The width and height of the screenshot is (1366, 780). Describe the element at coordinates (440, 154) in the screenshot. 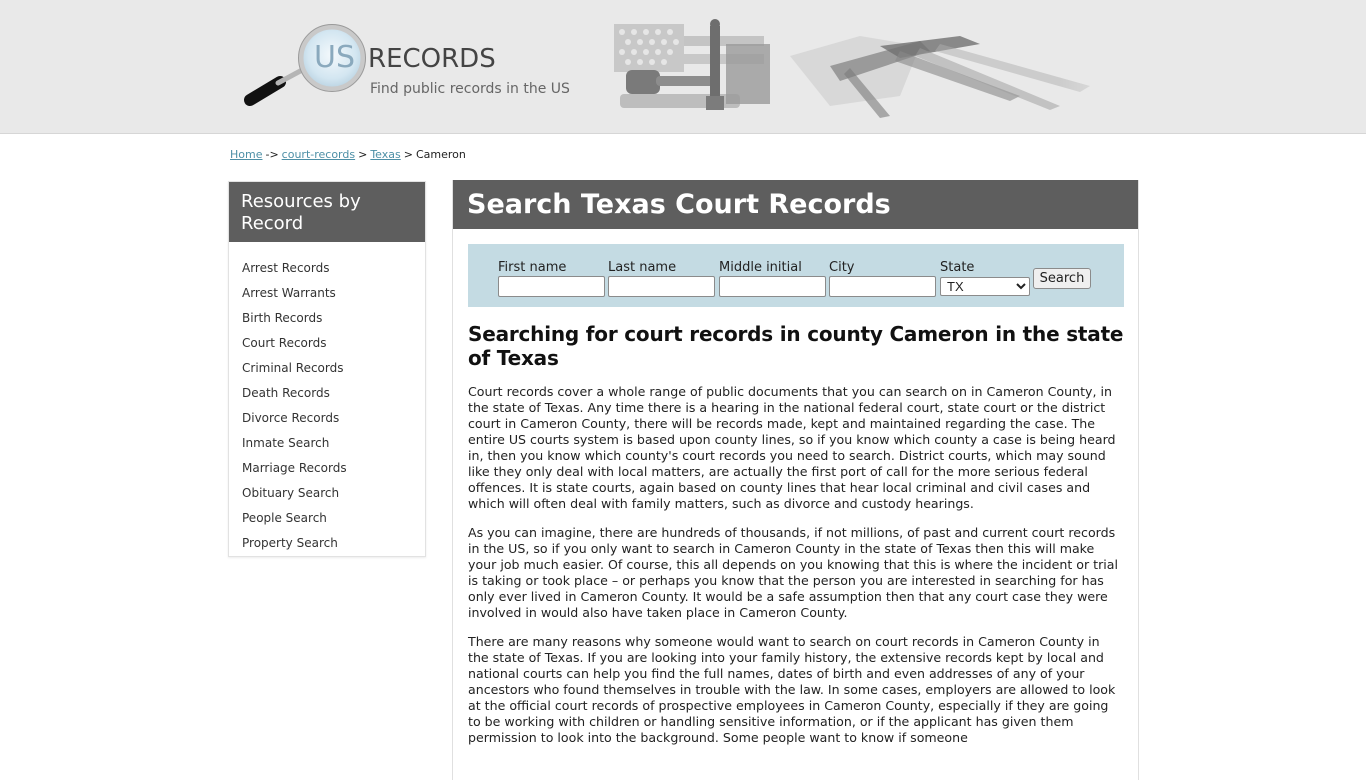

I see `breadcrumb-current: Cameron` at that location.